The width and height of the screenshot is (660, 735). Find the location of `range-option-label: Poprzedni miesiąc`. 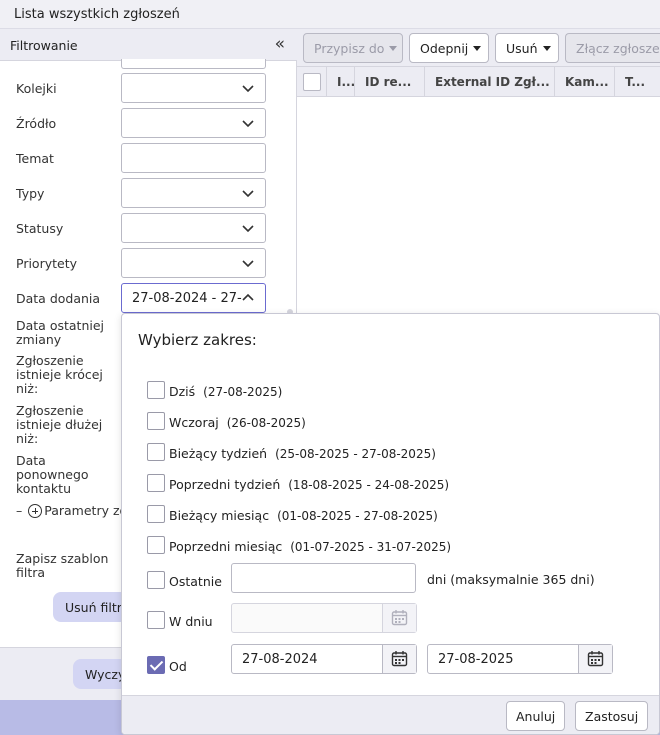

range-option-label: Poprzedni miesiąc is located at coordinates (226, 546).